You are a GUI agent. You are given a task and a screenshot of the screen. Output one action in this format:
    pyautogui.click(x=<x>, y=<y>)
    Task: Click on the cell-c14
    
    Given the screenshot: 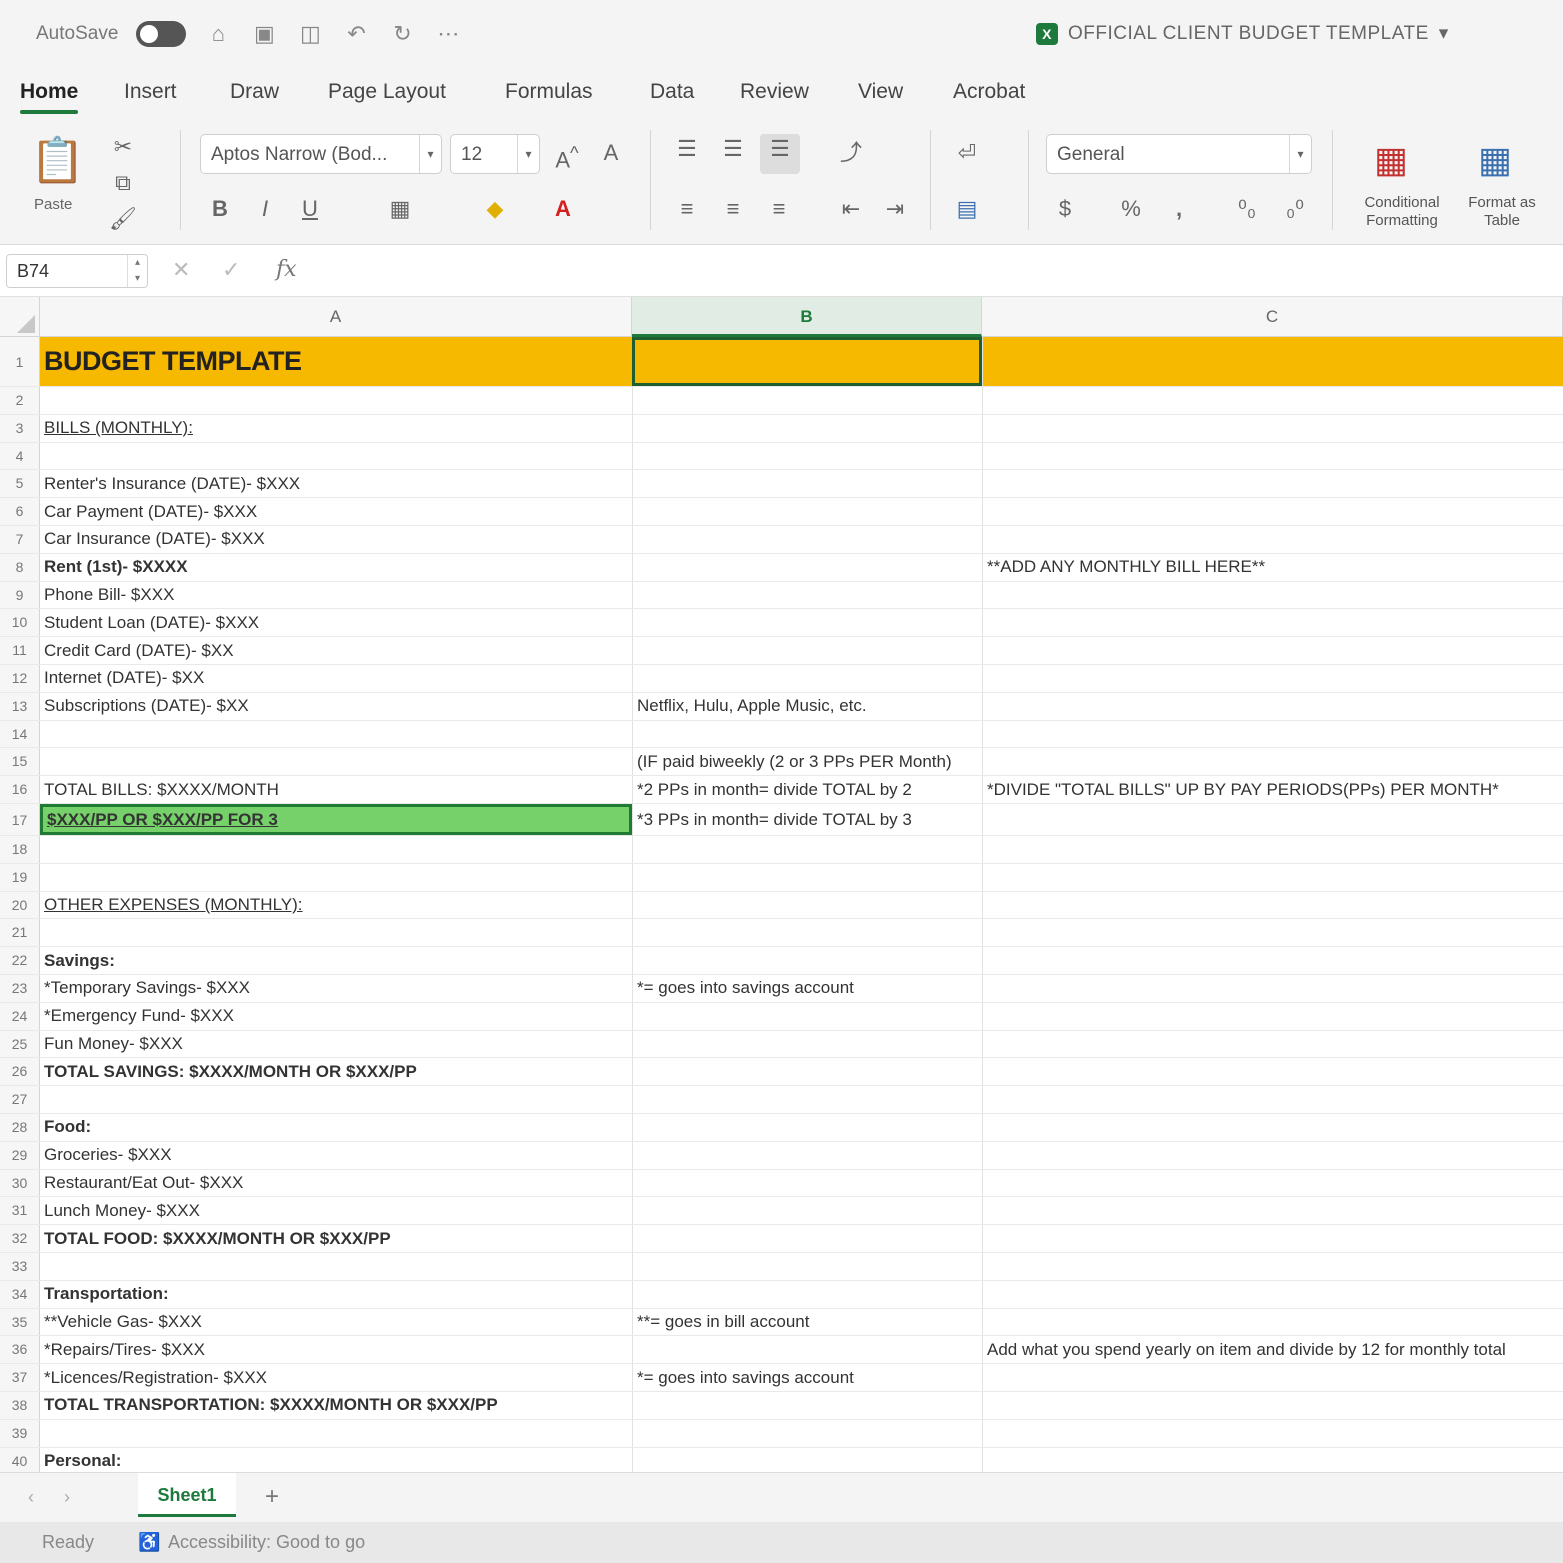 What is the action you would take?
    pyautogui.click(x=1272, y=734)
    